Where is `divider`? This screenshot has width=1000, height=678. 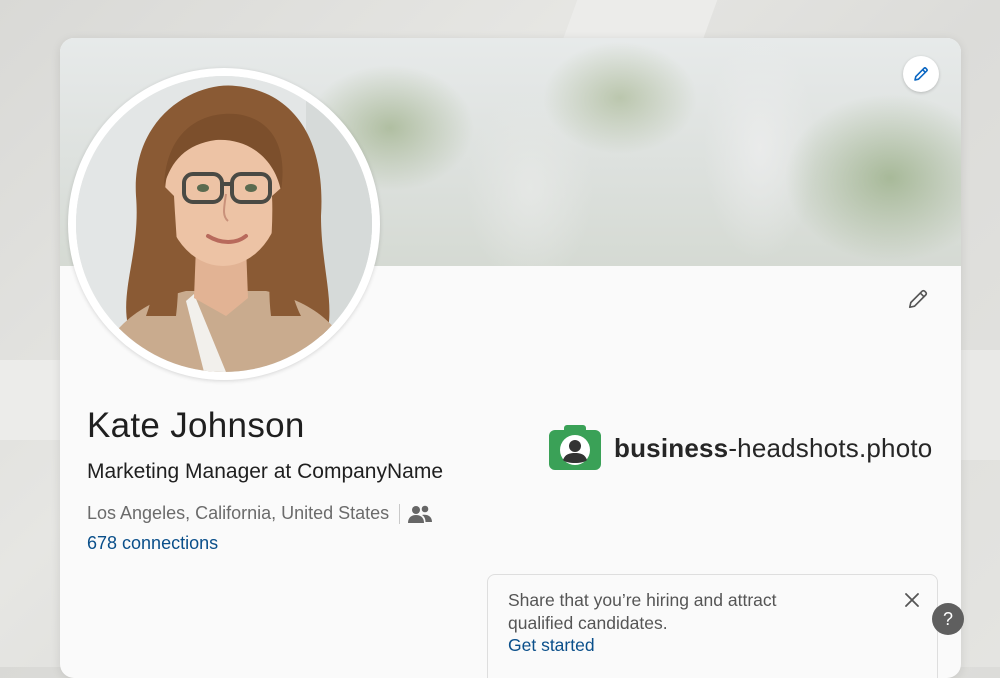
divider is located at coordinates (400, 513).